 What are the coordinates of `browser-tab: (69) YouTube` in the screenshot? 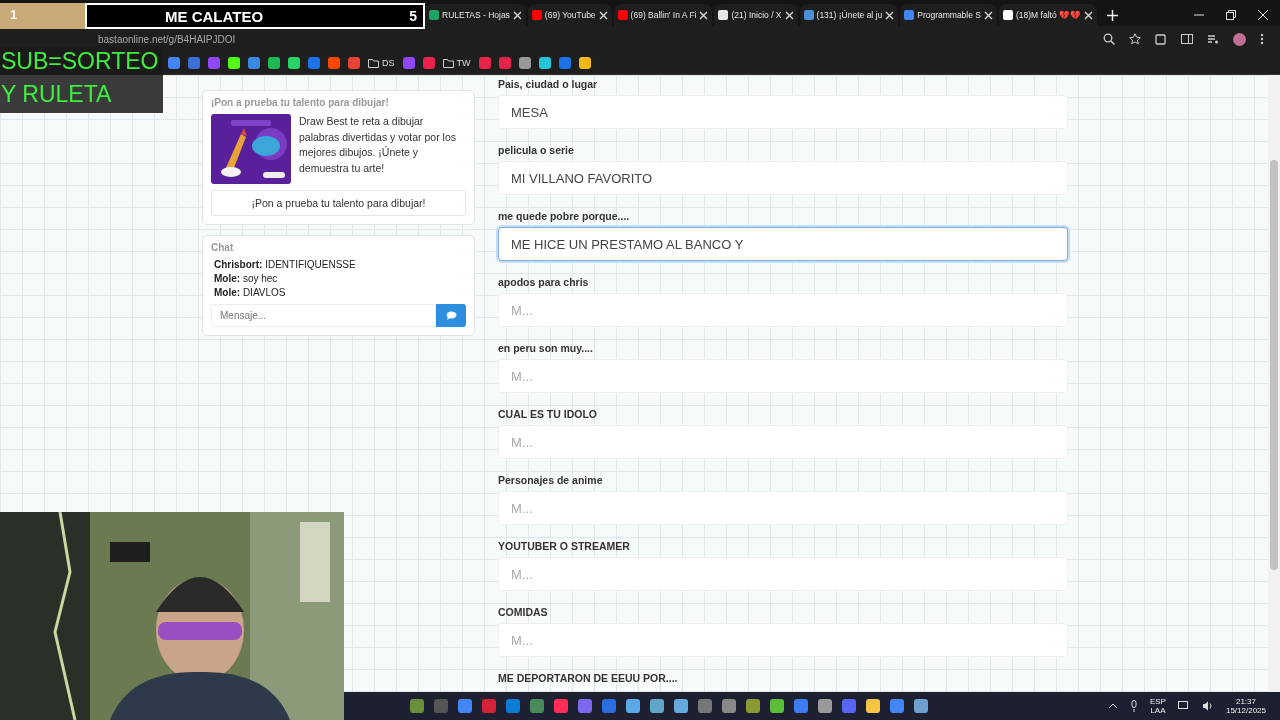 It's located at (569, 15).